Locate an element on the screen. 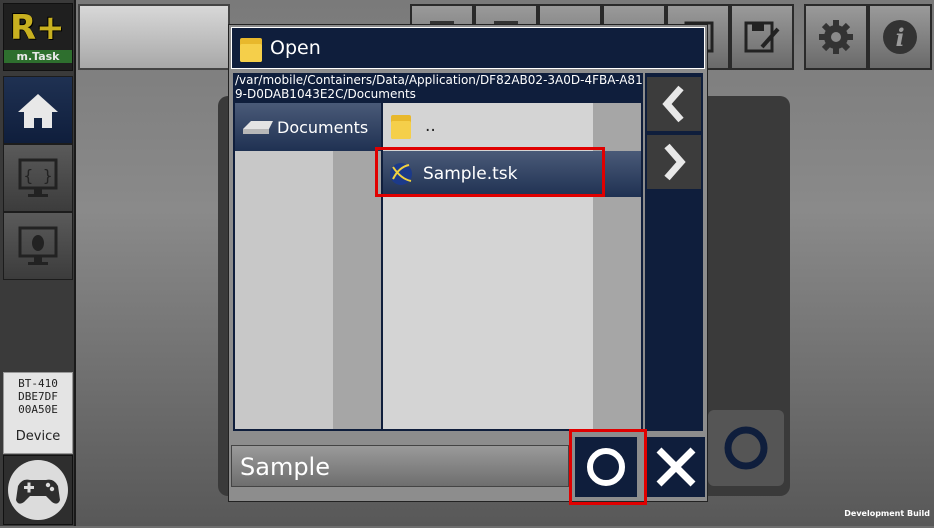 The width and height of the screenshot is (934, 528). device-id-line2: DBE7DF is located at coordinates (38, 396).